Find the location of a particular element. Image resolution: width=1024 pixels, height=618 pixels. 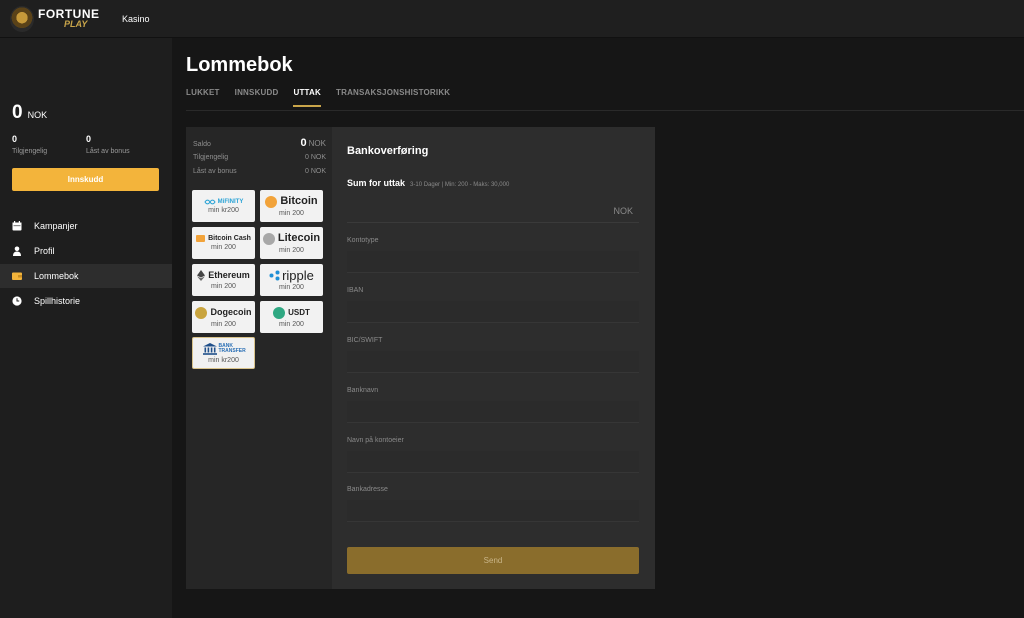

tab-lukket: LUKKET is located at coordinates (203, 97).